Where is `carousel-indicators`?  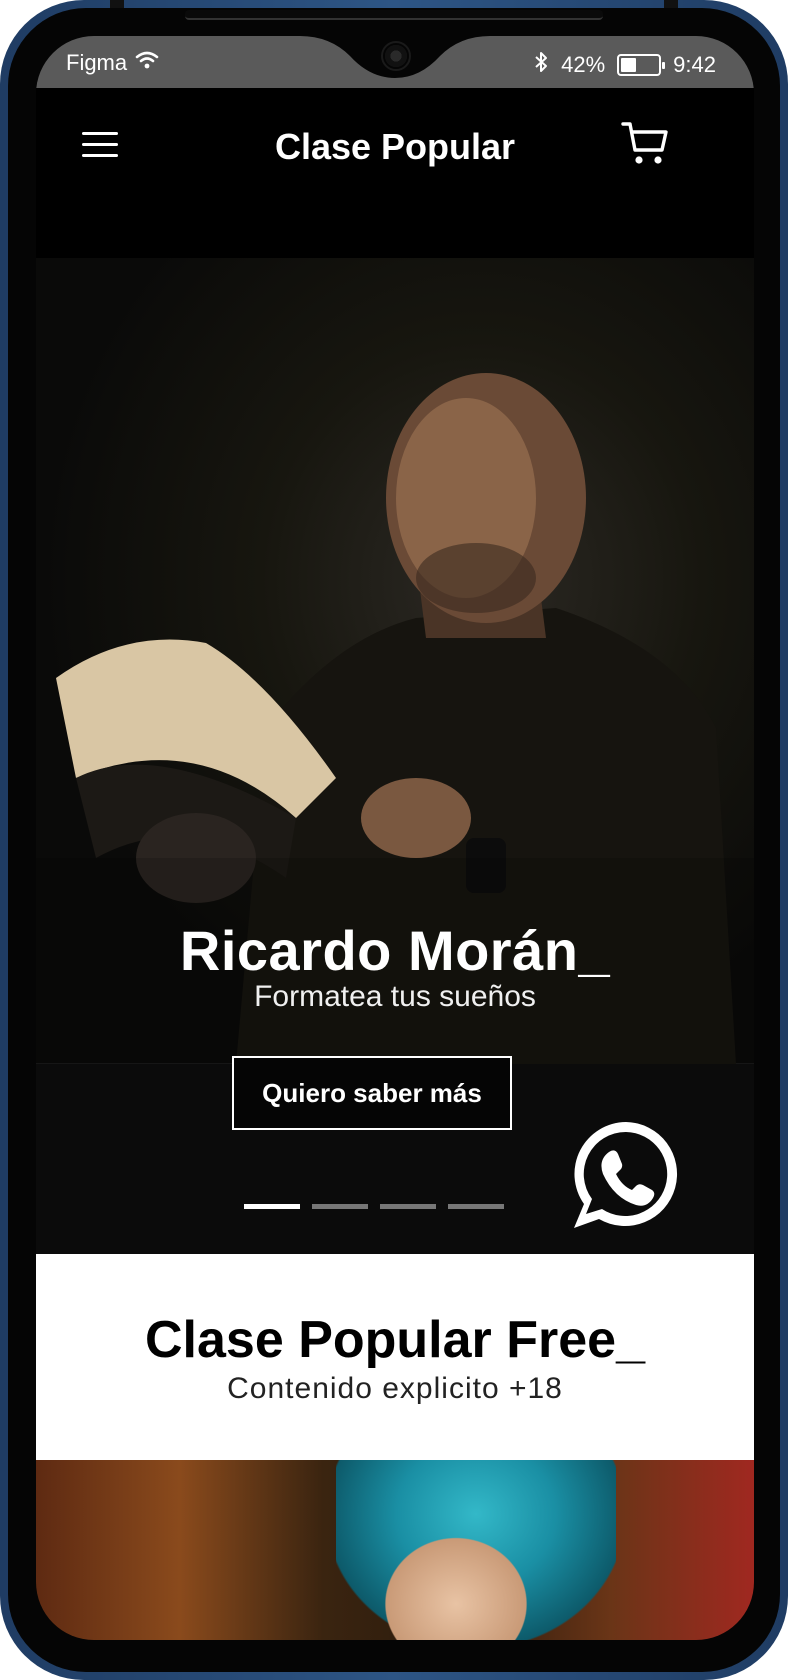 carousel-indicators is located at coordinates (374, 1206).